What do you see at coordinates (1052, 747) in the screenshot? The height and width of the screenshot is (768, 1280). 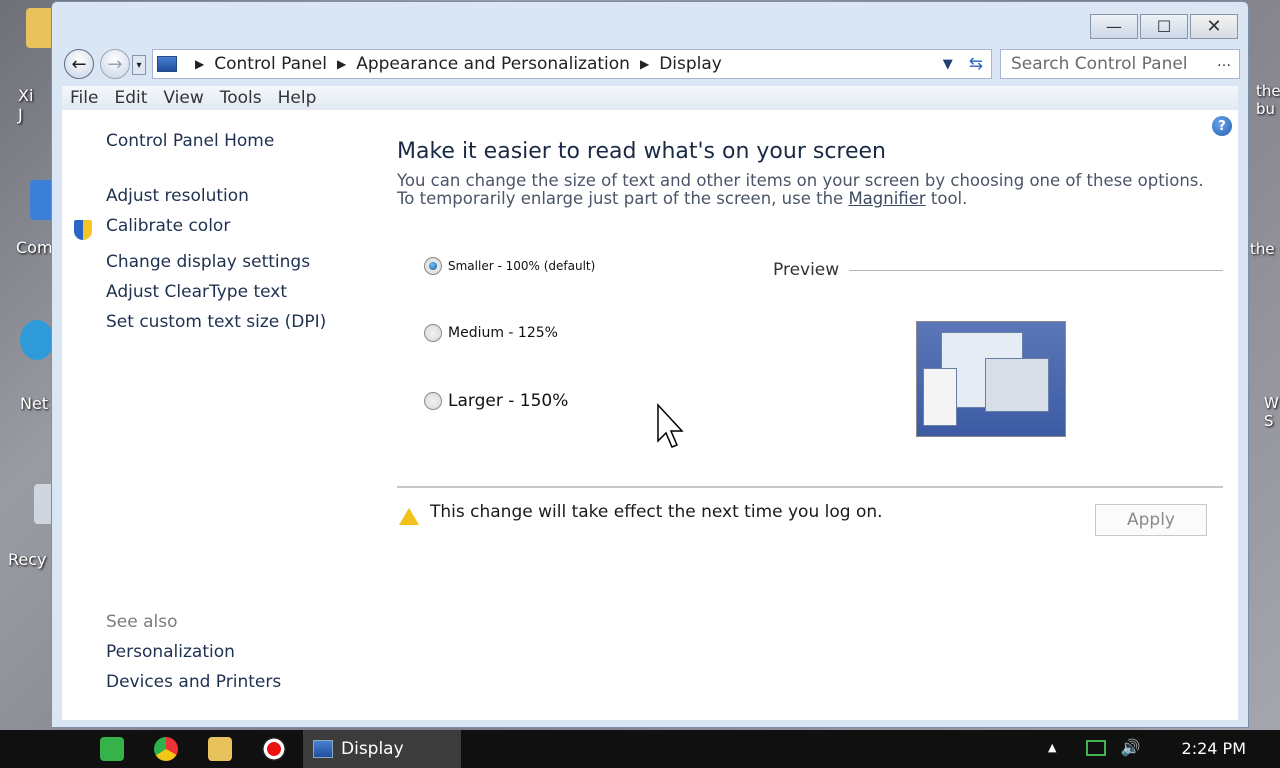 I see `tray-expand-icon: ▲` at bounding box center [1052, 747].